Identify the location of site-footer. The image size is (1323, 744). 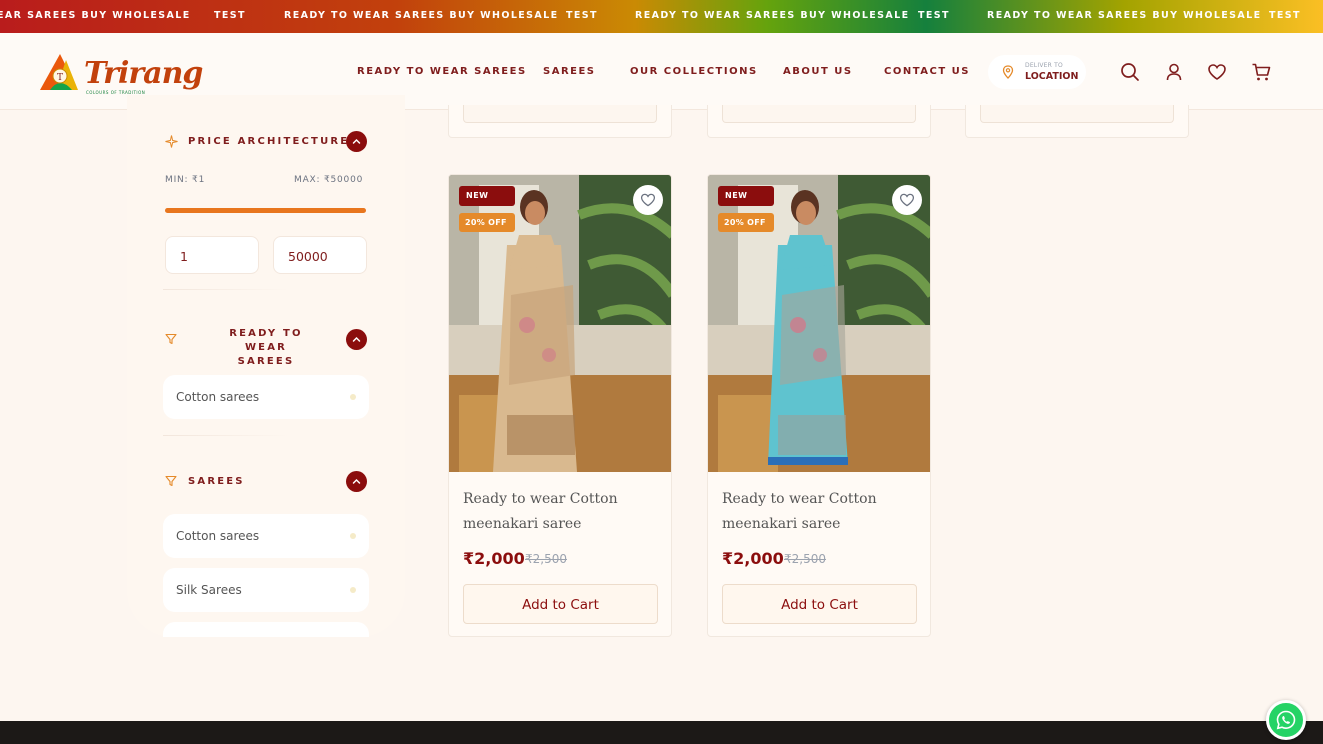
(661, 732).